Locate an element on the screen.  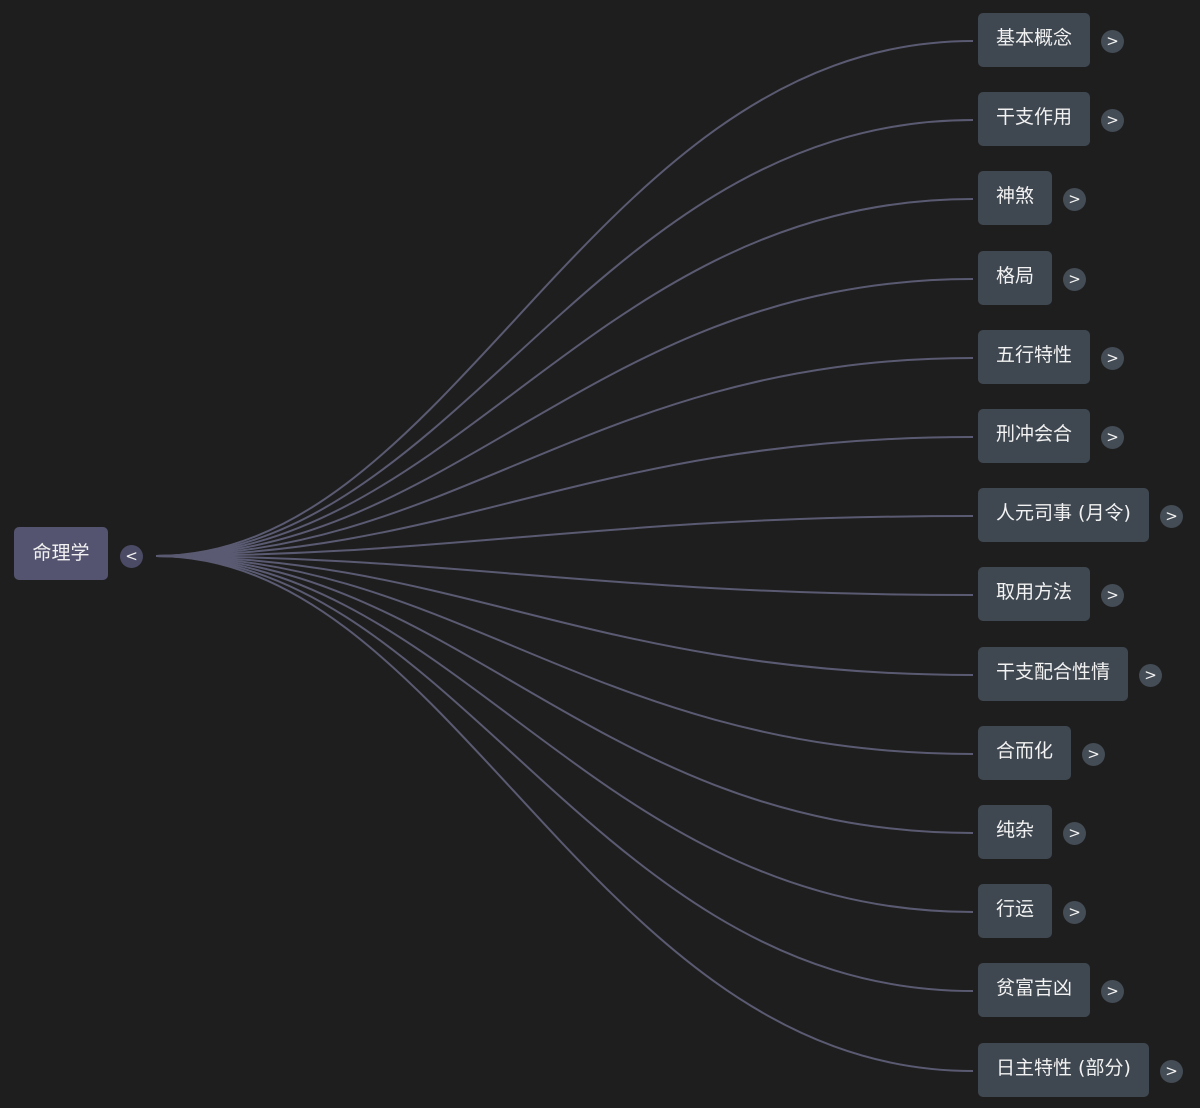
child-node: 基本概念 is located at coordinates (1034, 40).